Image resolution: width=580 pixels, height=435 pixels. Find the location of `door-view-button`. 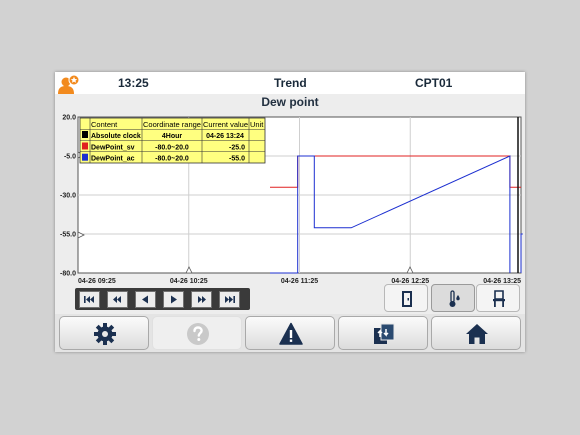

door-view-button is located at coordinates (406, 298).